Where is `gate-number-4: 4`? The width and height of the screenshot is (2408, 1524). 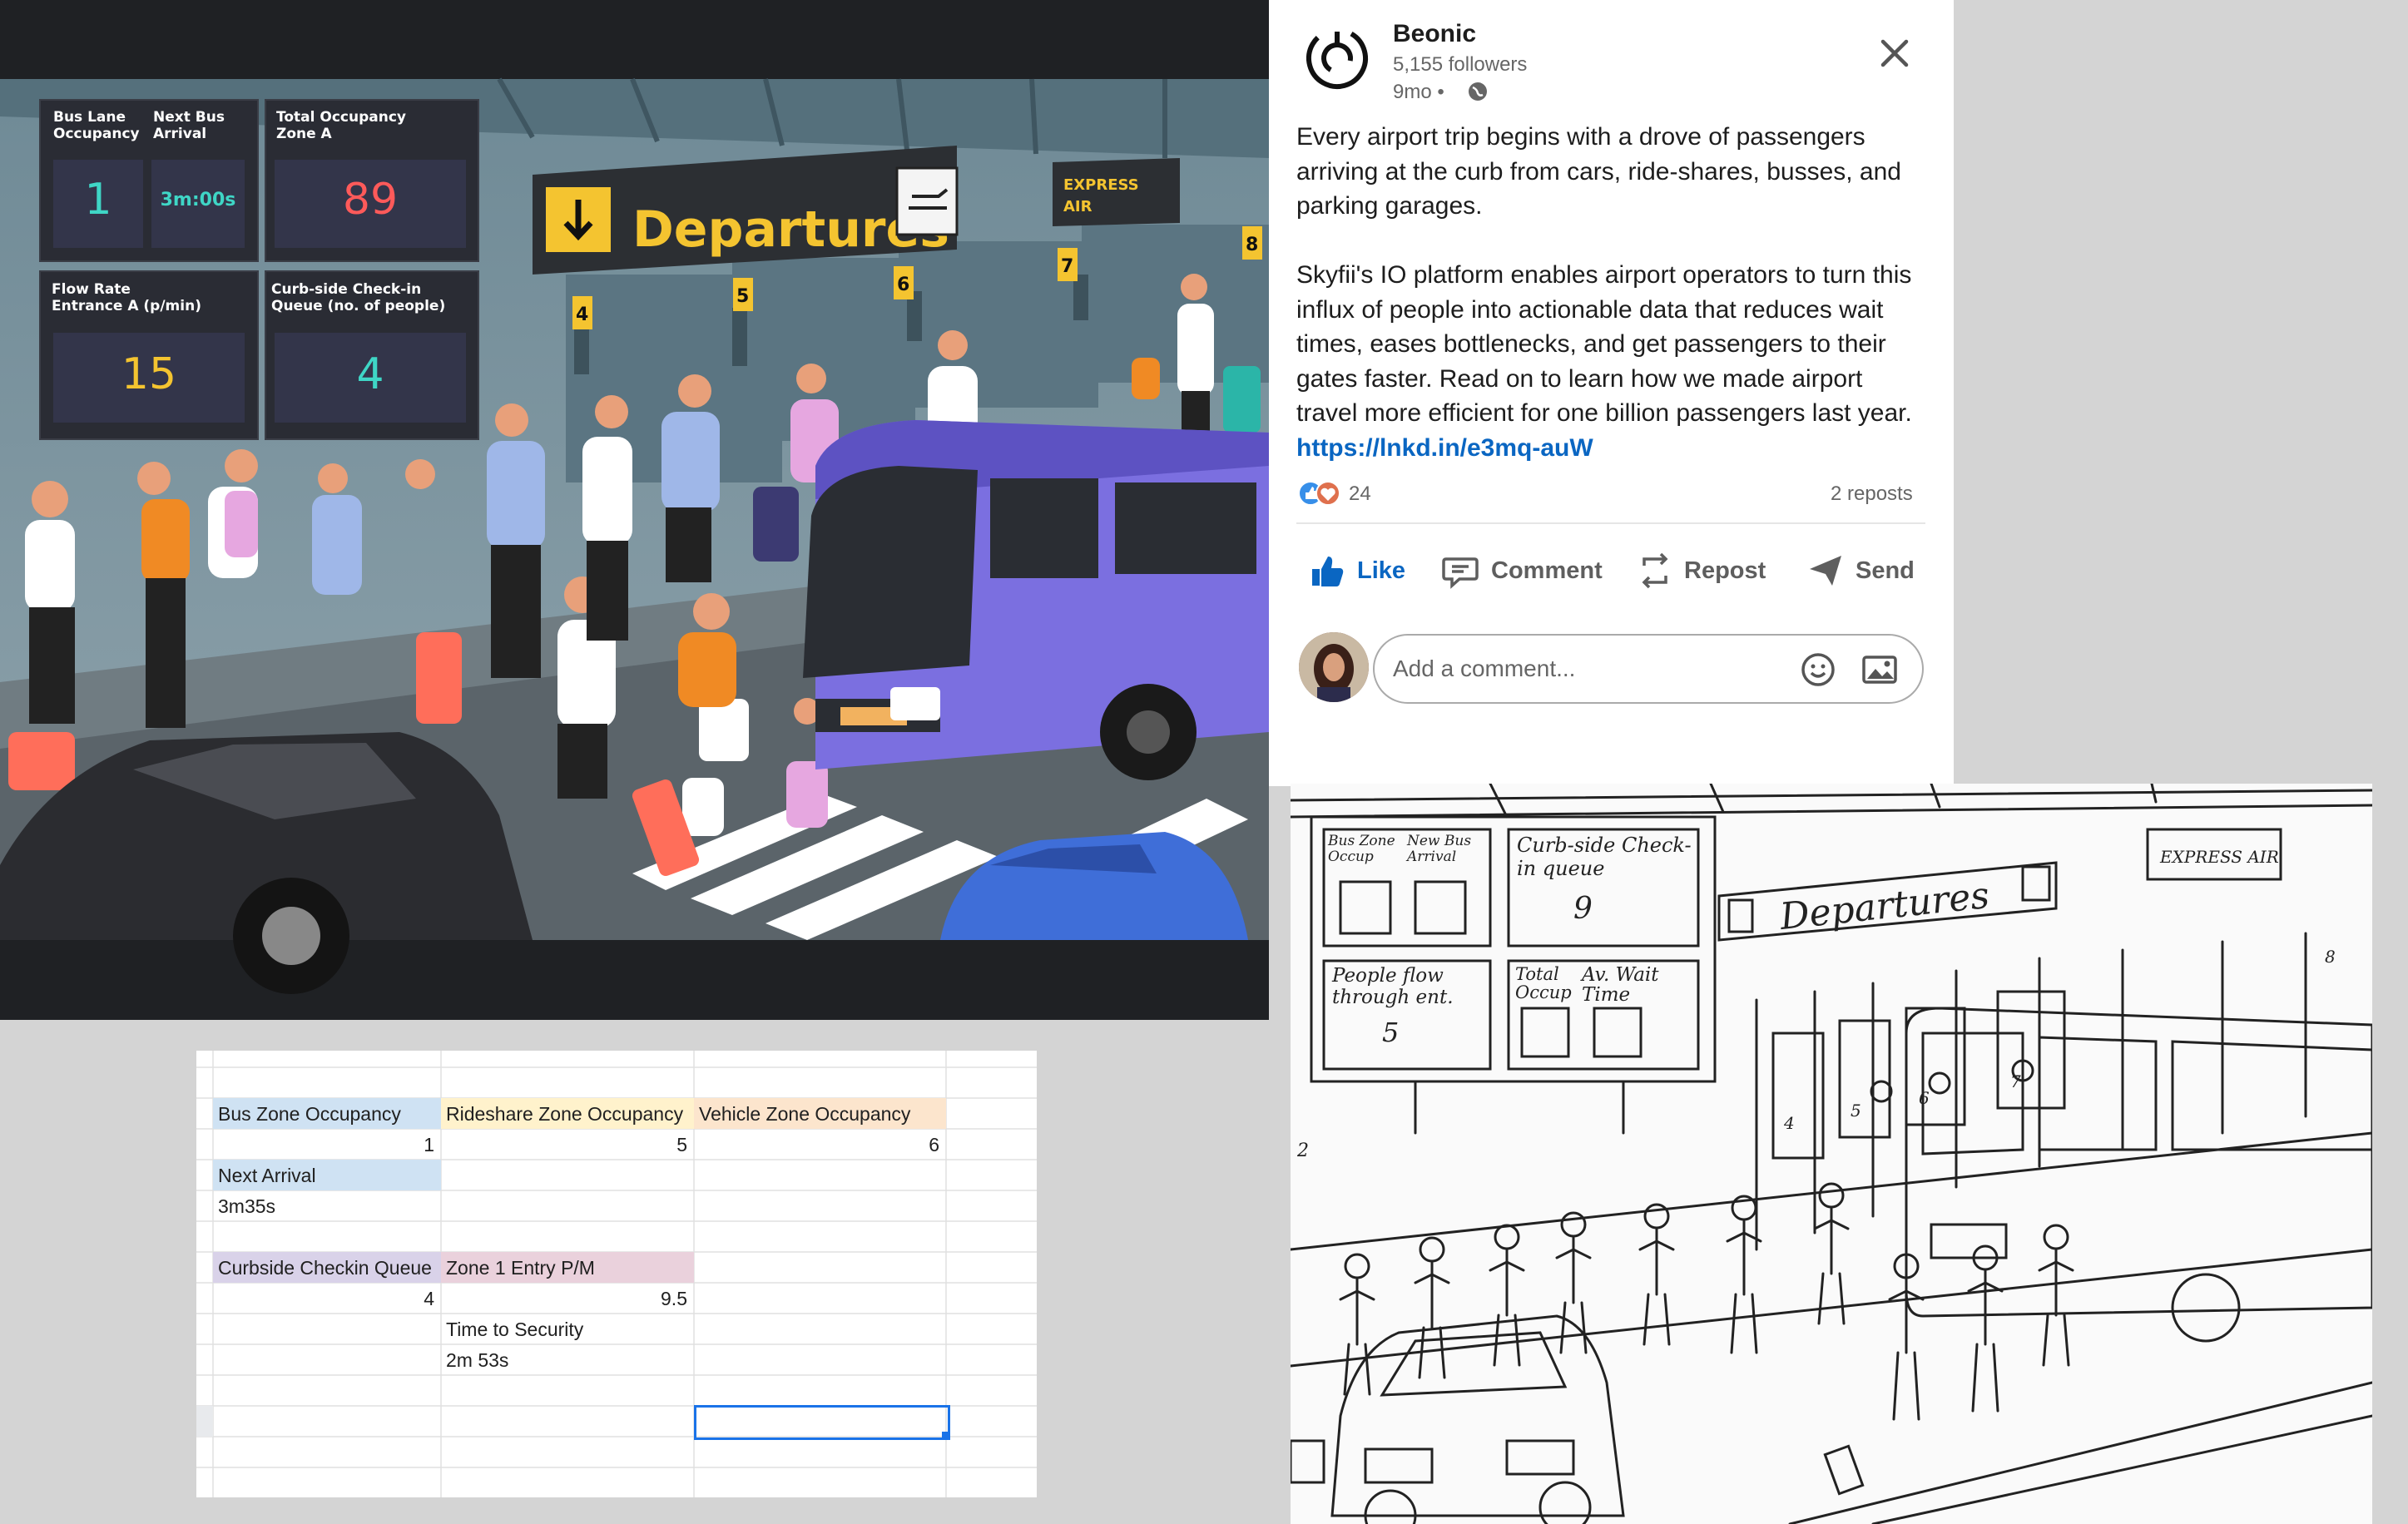
gate-number-4: 4 is located at coordinates (582, 314).